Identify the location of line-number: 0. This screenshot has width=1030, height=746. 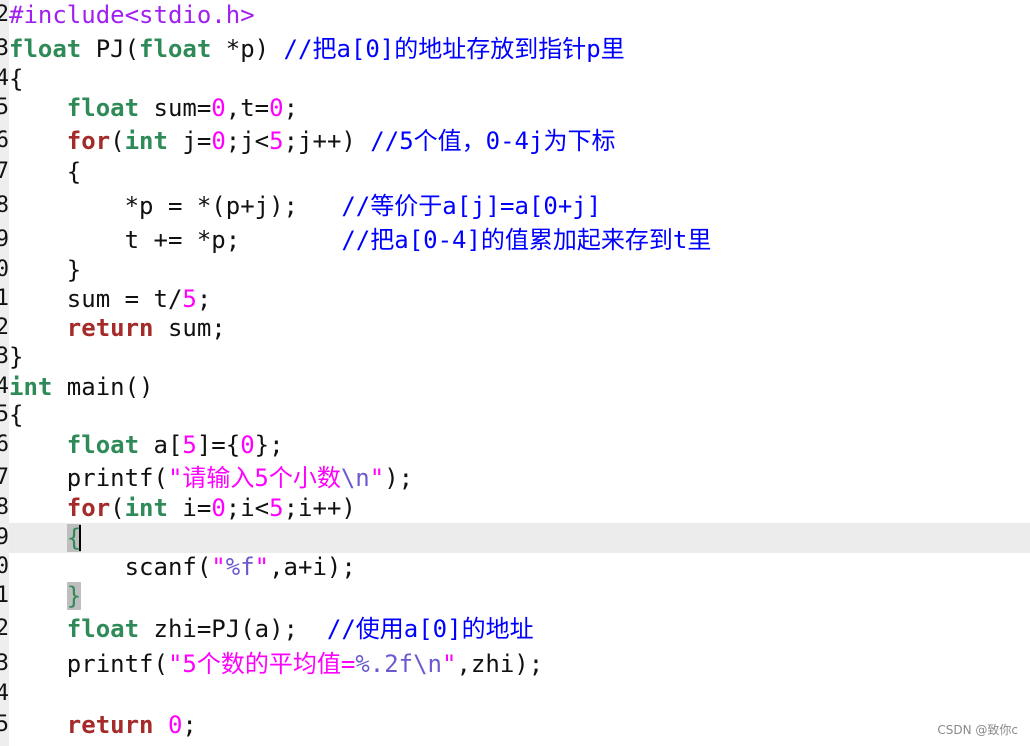
(4, 269).